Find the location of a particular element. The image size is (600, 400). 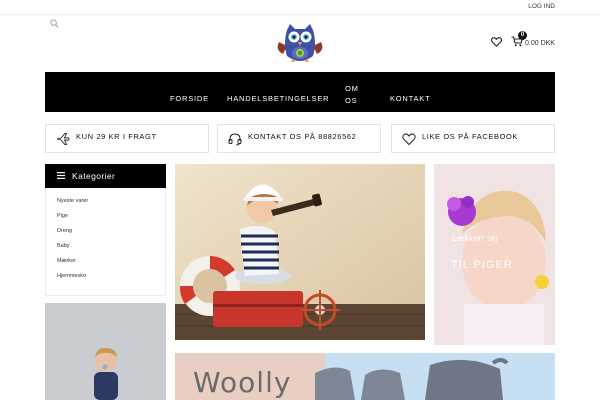

login-link: LOG IND is located at coordinates (541, 6).